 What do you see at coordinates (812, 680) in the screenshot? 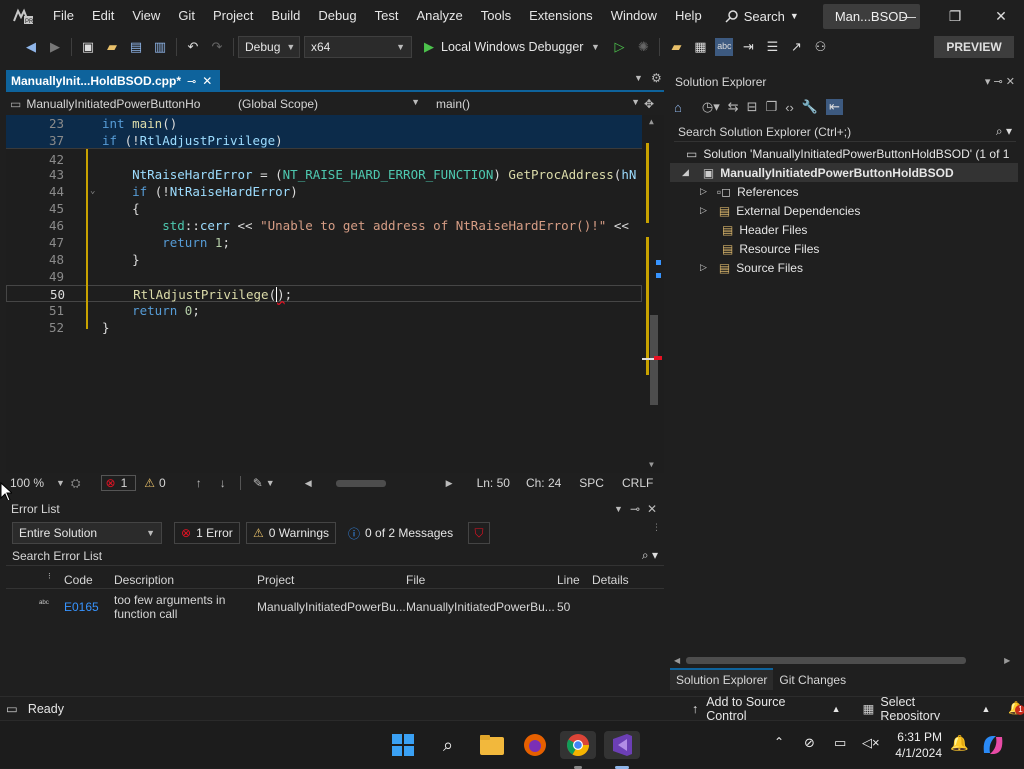
I see `tab-git-changes: Git Changes` at bounding box center [812, 680].